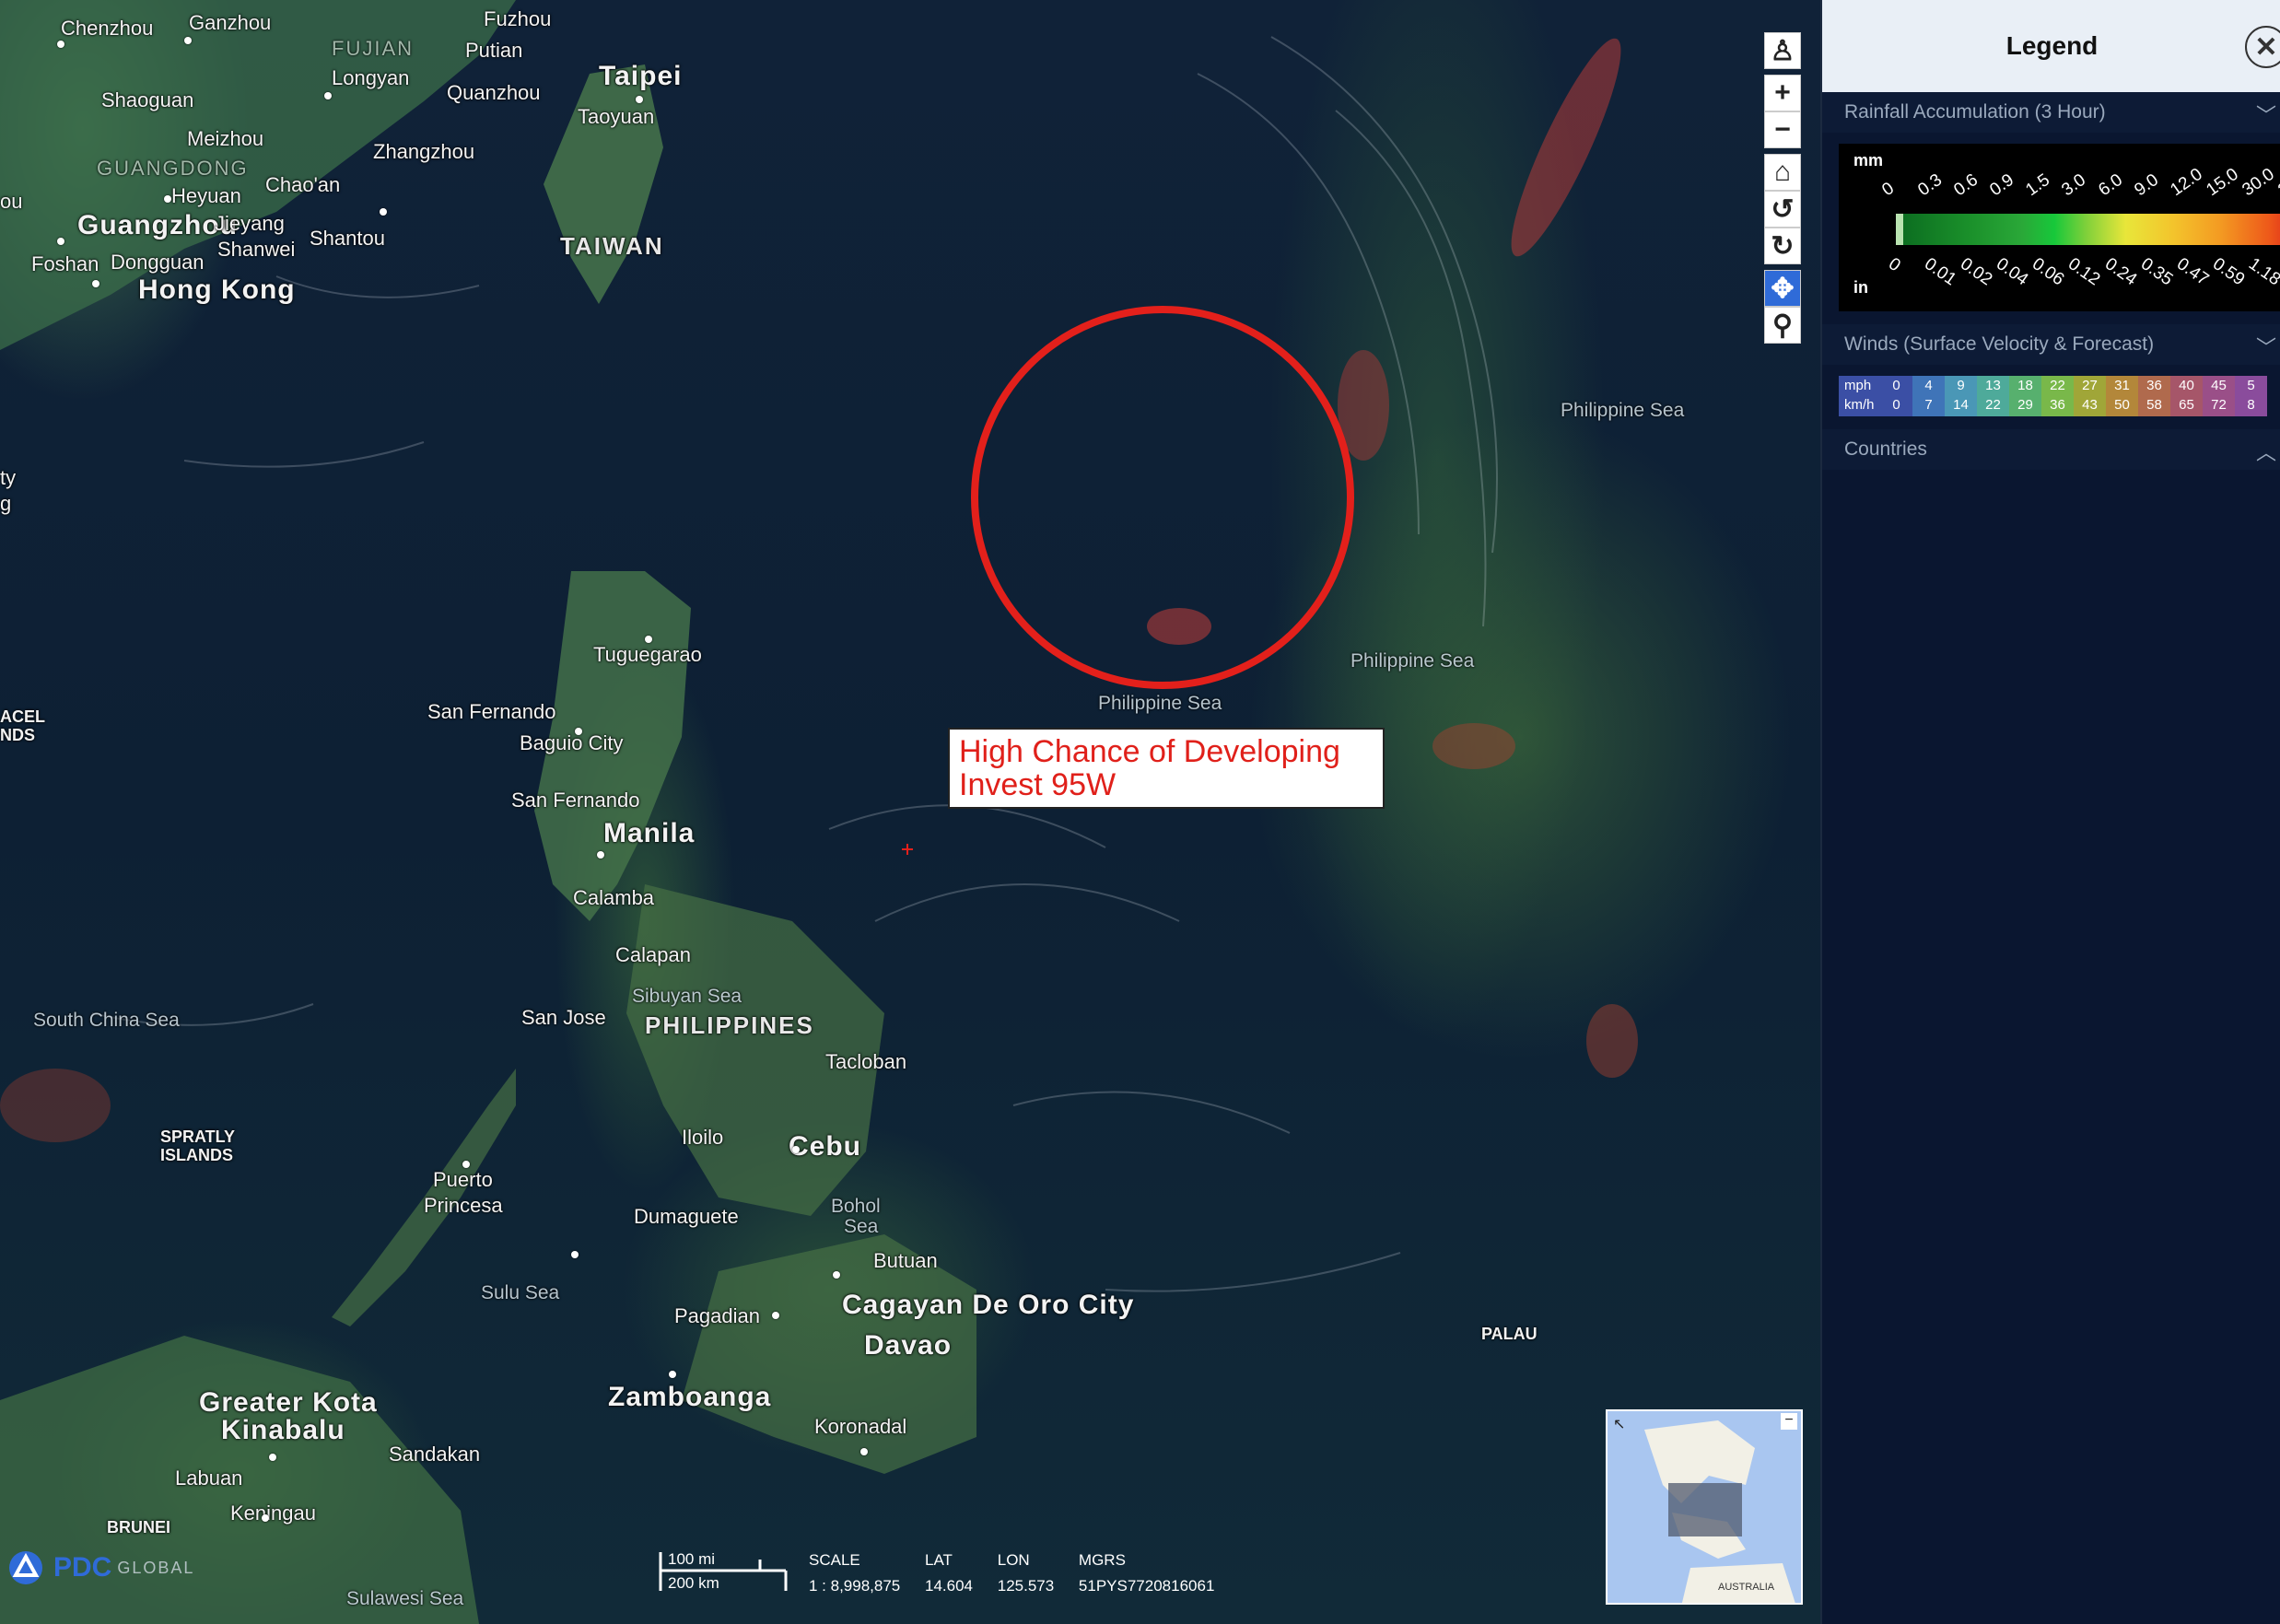 This screenshot has height=1624, width=2280. What do you see at coordinates (173, 168) in the screenshot?
I see `place-label-guangdong: GUANGDONG` at bounding box center [173, 168].